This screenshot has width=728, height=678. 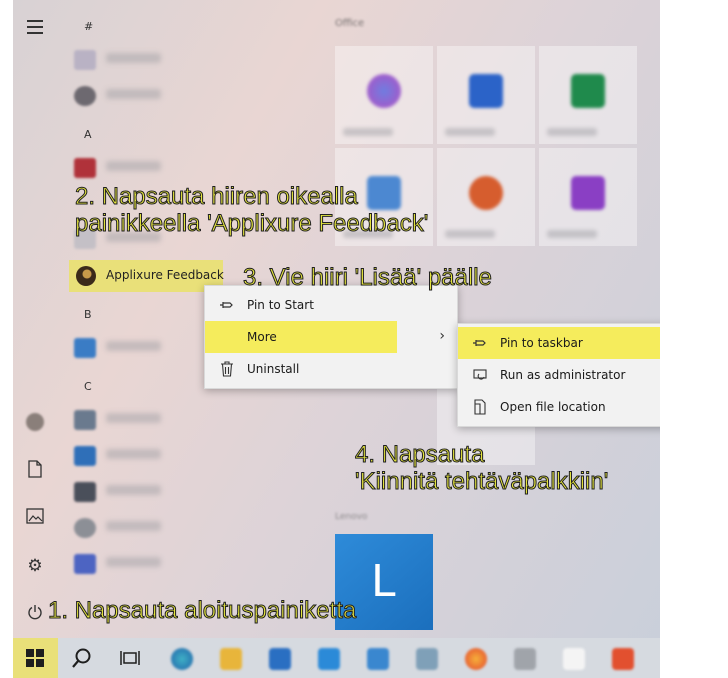 I want to click on letter-l-icon: L, so click(x=383, y=581).